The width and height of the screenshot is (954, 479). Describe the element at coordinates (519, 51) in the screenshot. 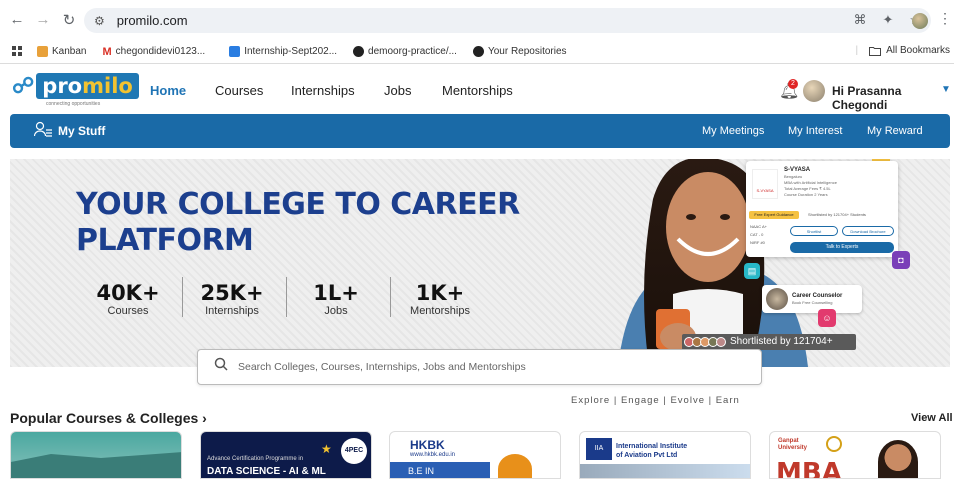

I see `bookmark-repositories: Your Repositories` at that location.